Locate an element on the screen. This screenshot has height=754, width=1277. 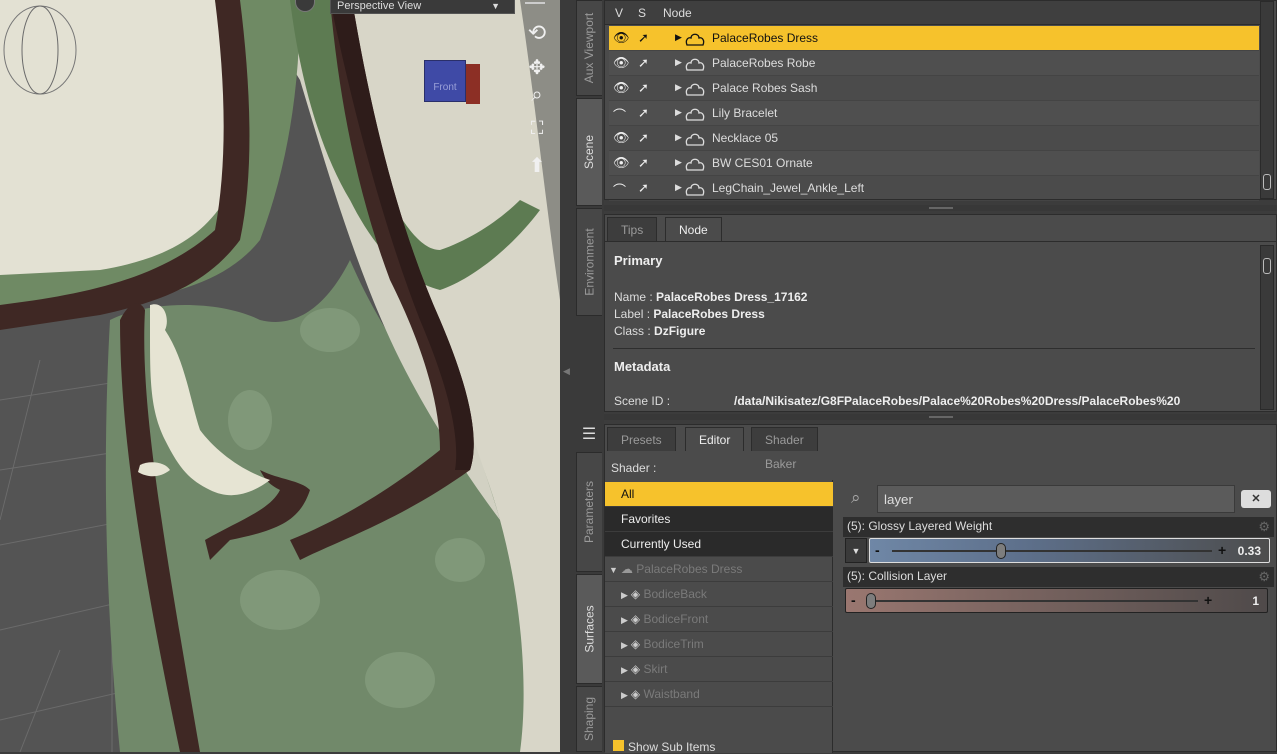
pan-icon: ✥ is located at coordinates (537, 67).